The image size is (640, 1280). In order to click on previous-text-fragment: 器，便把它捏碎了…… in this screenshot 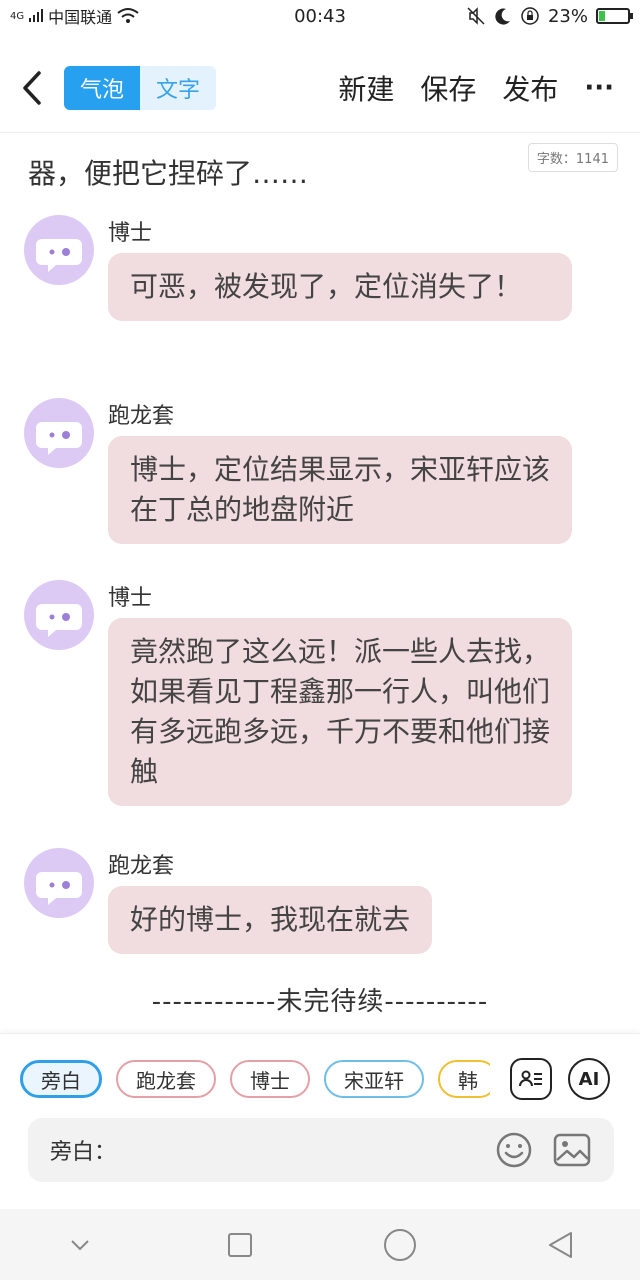, I will do `click(168, 173)`.